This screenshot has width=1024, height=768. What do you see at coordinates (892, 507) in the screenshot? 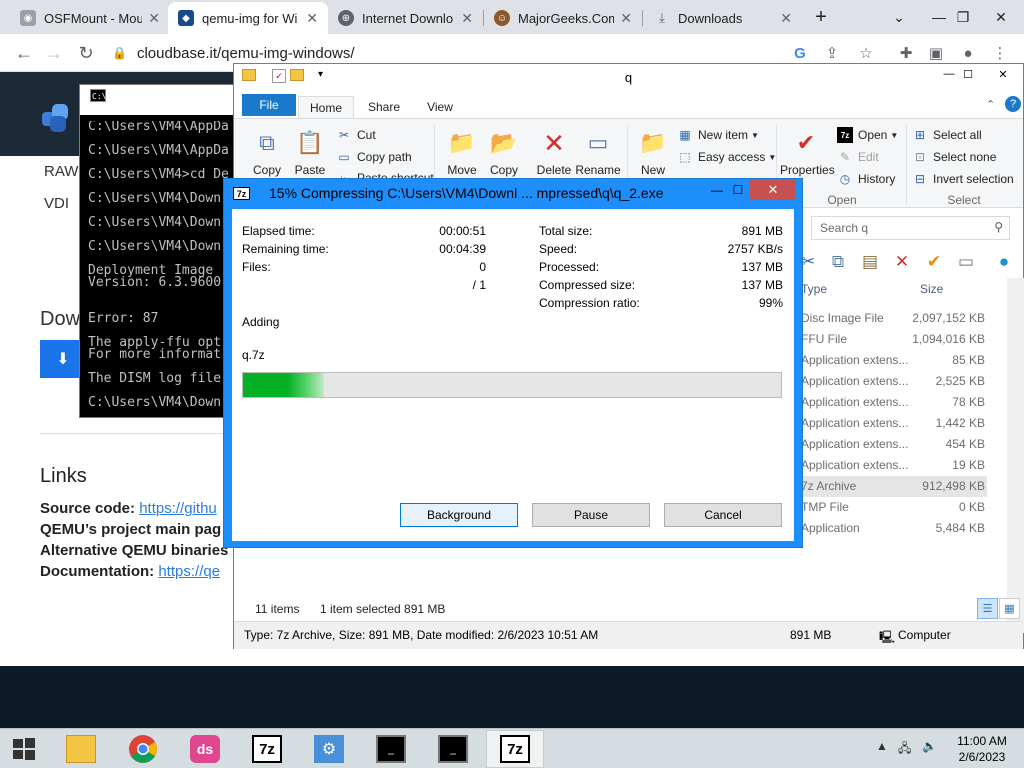
I see `file-row: TMP File 0 KB` at bounding box center [892, 507].